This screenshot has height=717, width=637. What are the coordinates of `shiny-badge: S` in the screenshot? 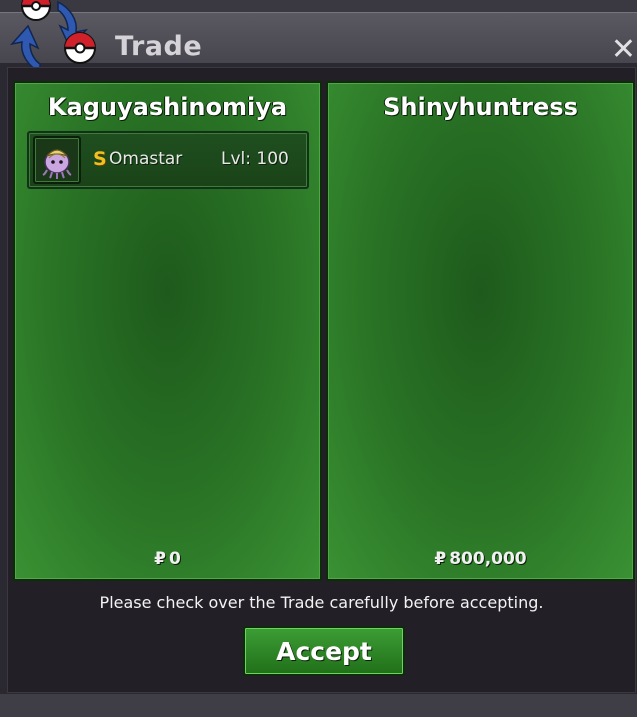 It's located at (100, 159).